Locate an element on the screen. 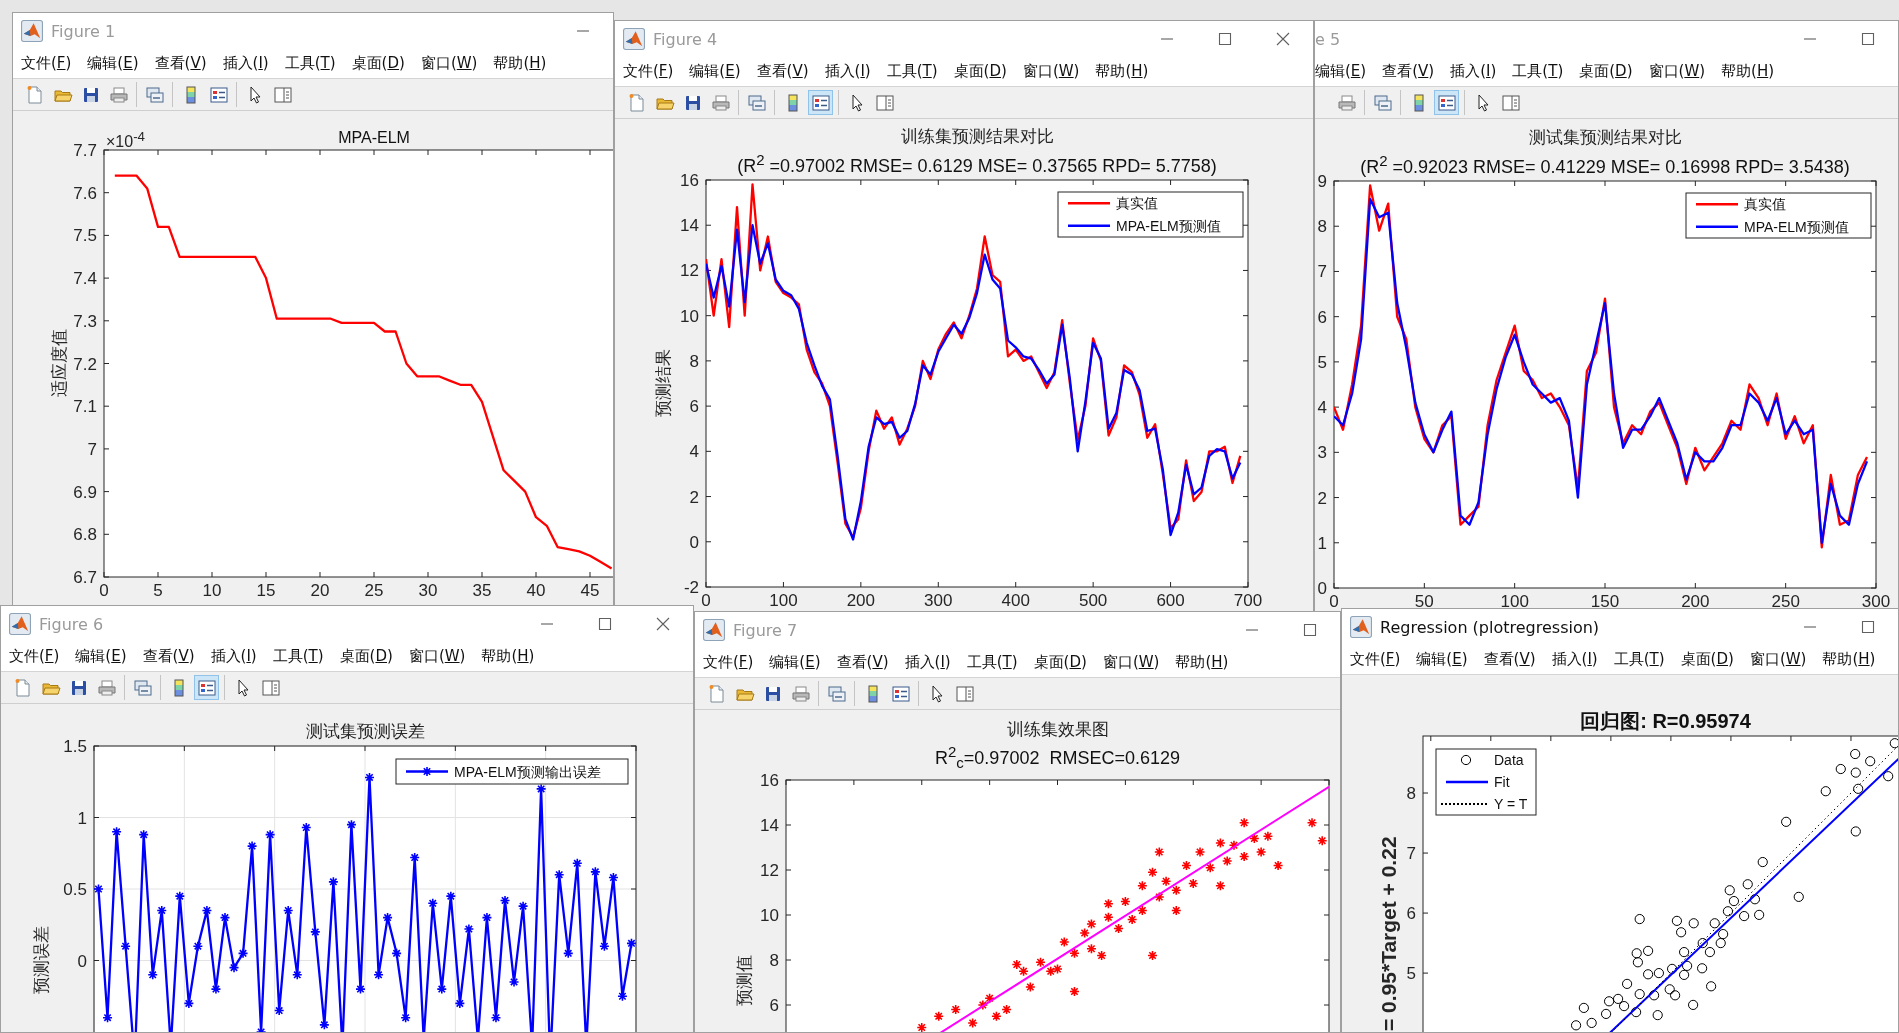 The image size is (1899, 1033). tick-label: 4 is located at coordinates (1322, 408).